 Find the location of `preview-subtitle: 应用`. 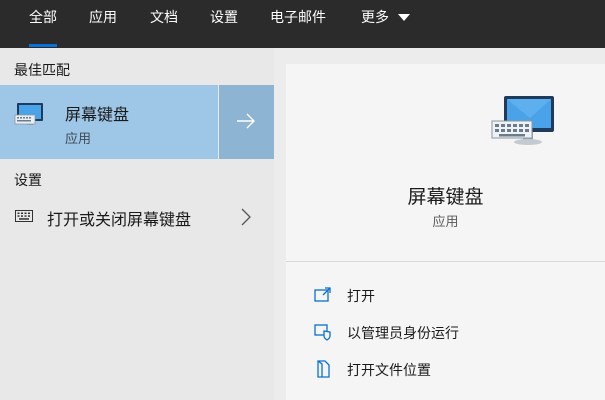

preview-subtitle: 应用 is located at coordinates (445, 222).